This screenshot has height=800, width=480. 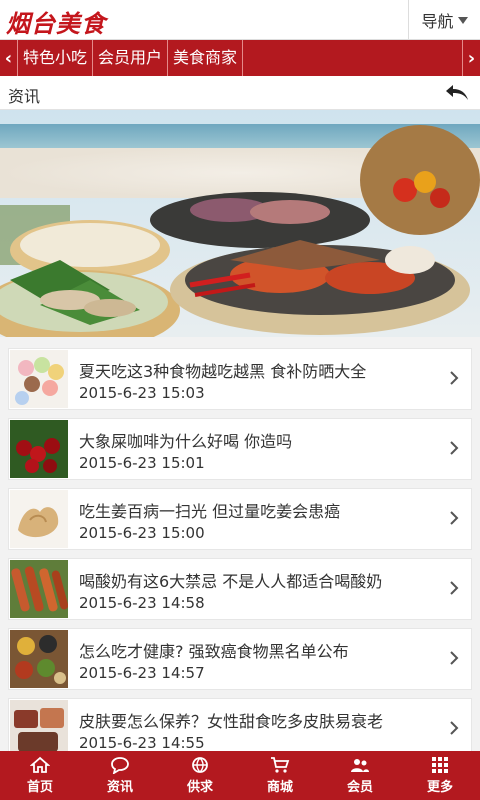 What do you see at coordinates (24, 96) in the screenshot?
I see `section-title: 资讯` at bounding box center [24, 96].